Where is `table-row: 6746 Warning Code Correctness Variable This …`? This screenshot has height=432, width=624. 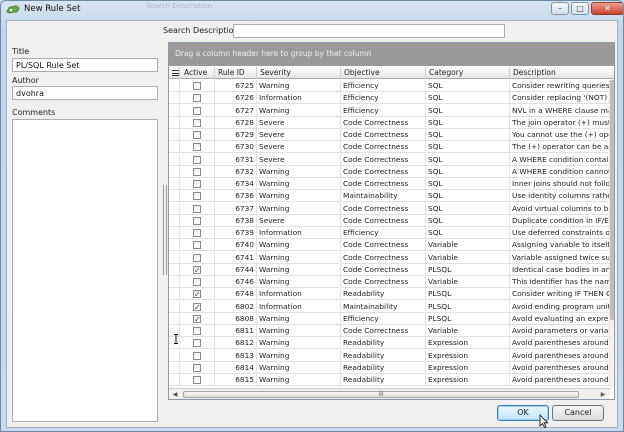
table-row: 6746 Warning Code Correctness Variable This … is located at coordinates (389, 282).